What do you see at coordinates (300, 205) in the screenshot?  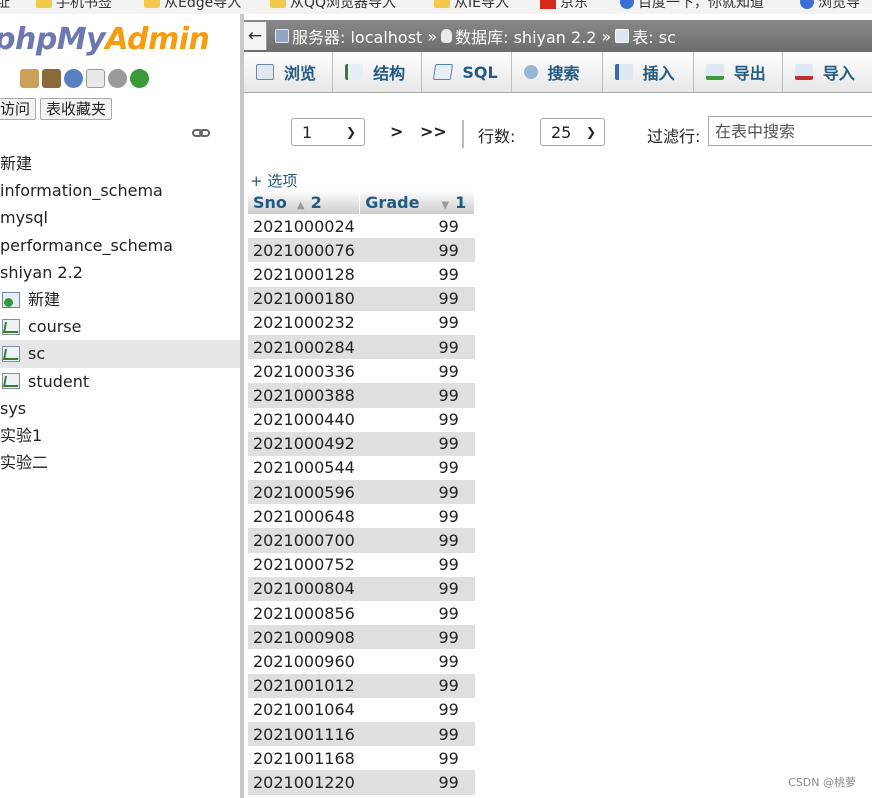 I see `sort-asc-icon: ▲` at bounding box center [300, 205].